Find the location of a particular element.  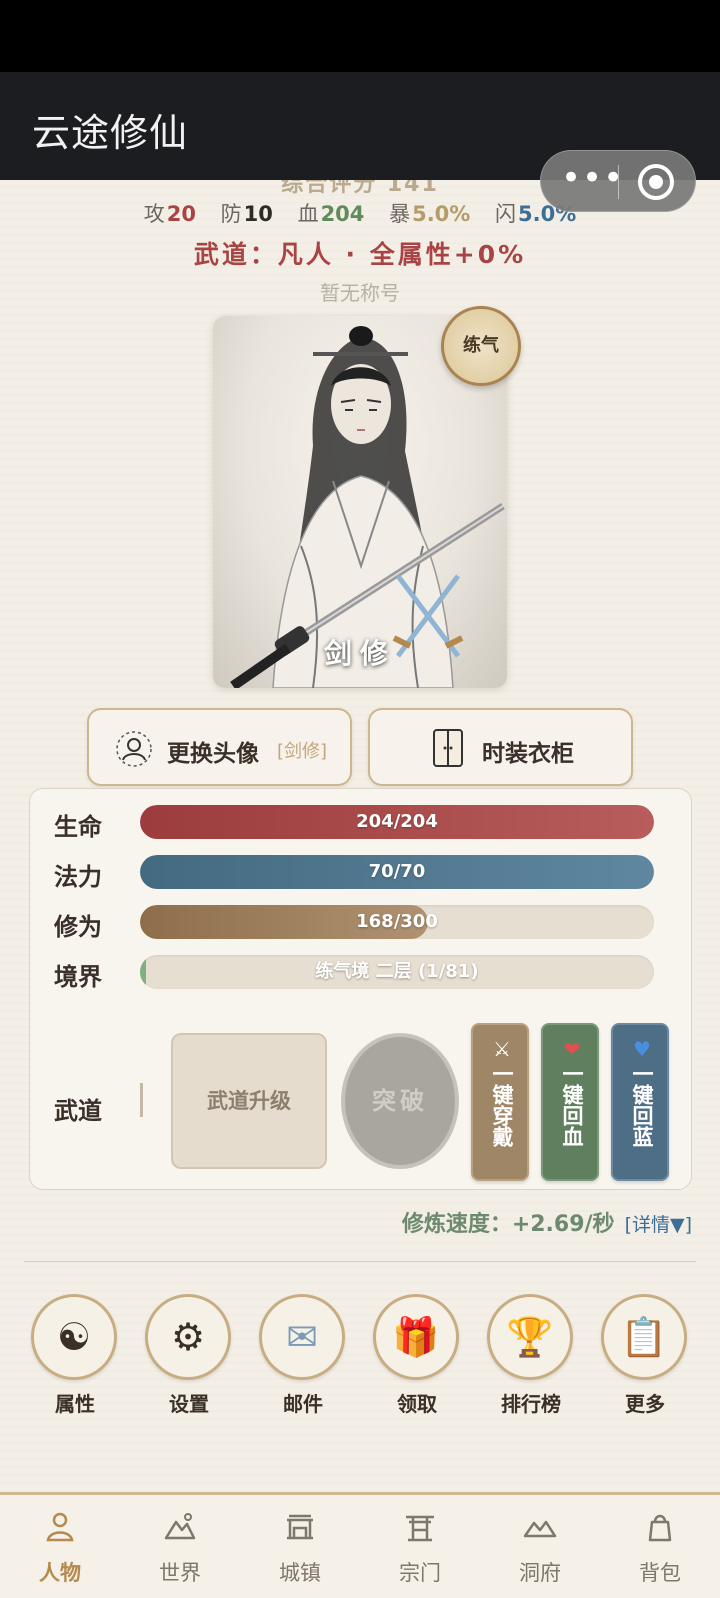

mail-button: ✉ 邮件 is located at coordinates (303, 1355).